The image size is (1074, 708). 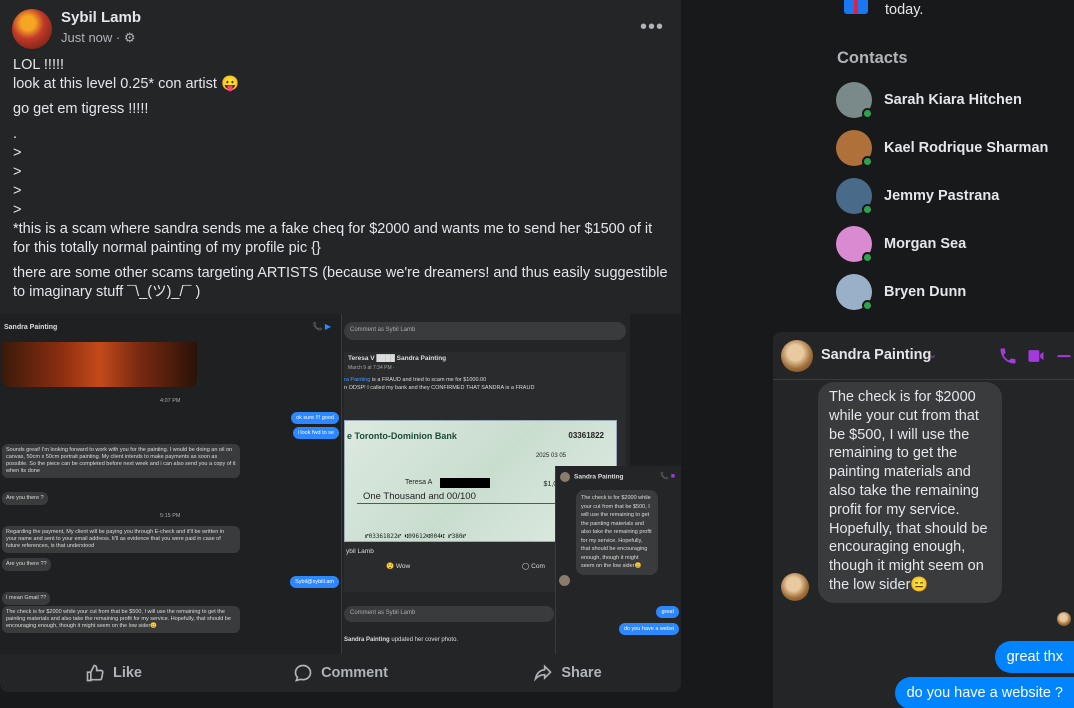 What do you see at coordinates (1008, 356) in the screenshot?
I see `phone-icon` at bounding box center [1008, 356].